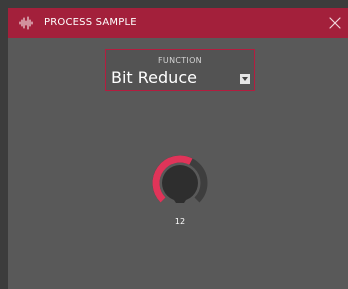 Image resolution: width=348 pixels, height=289 pixels. What do you see at coordinates (180, 200) in the screenshot?
I see `knob-pointer` at bounding box center [180, 200].